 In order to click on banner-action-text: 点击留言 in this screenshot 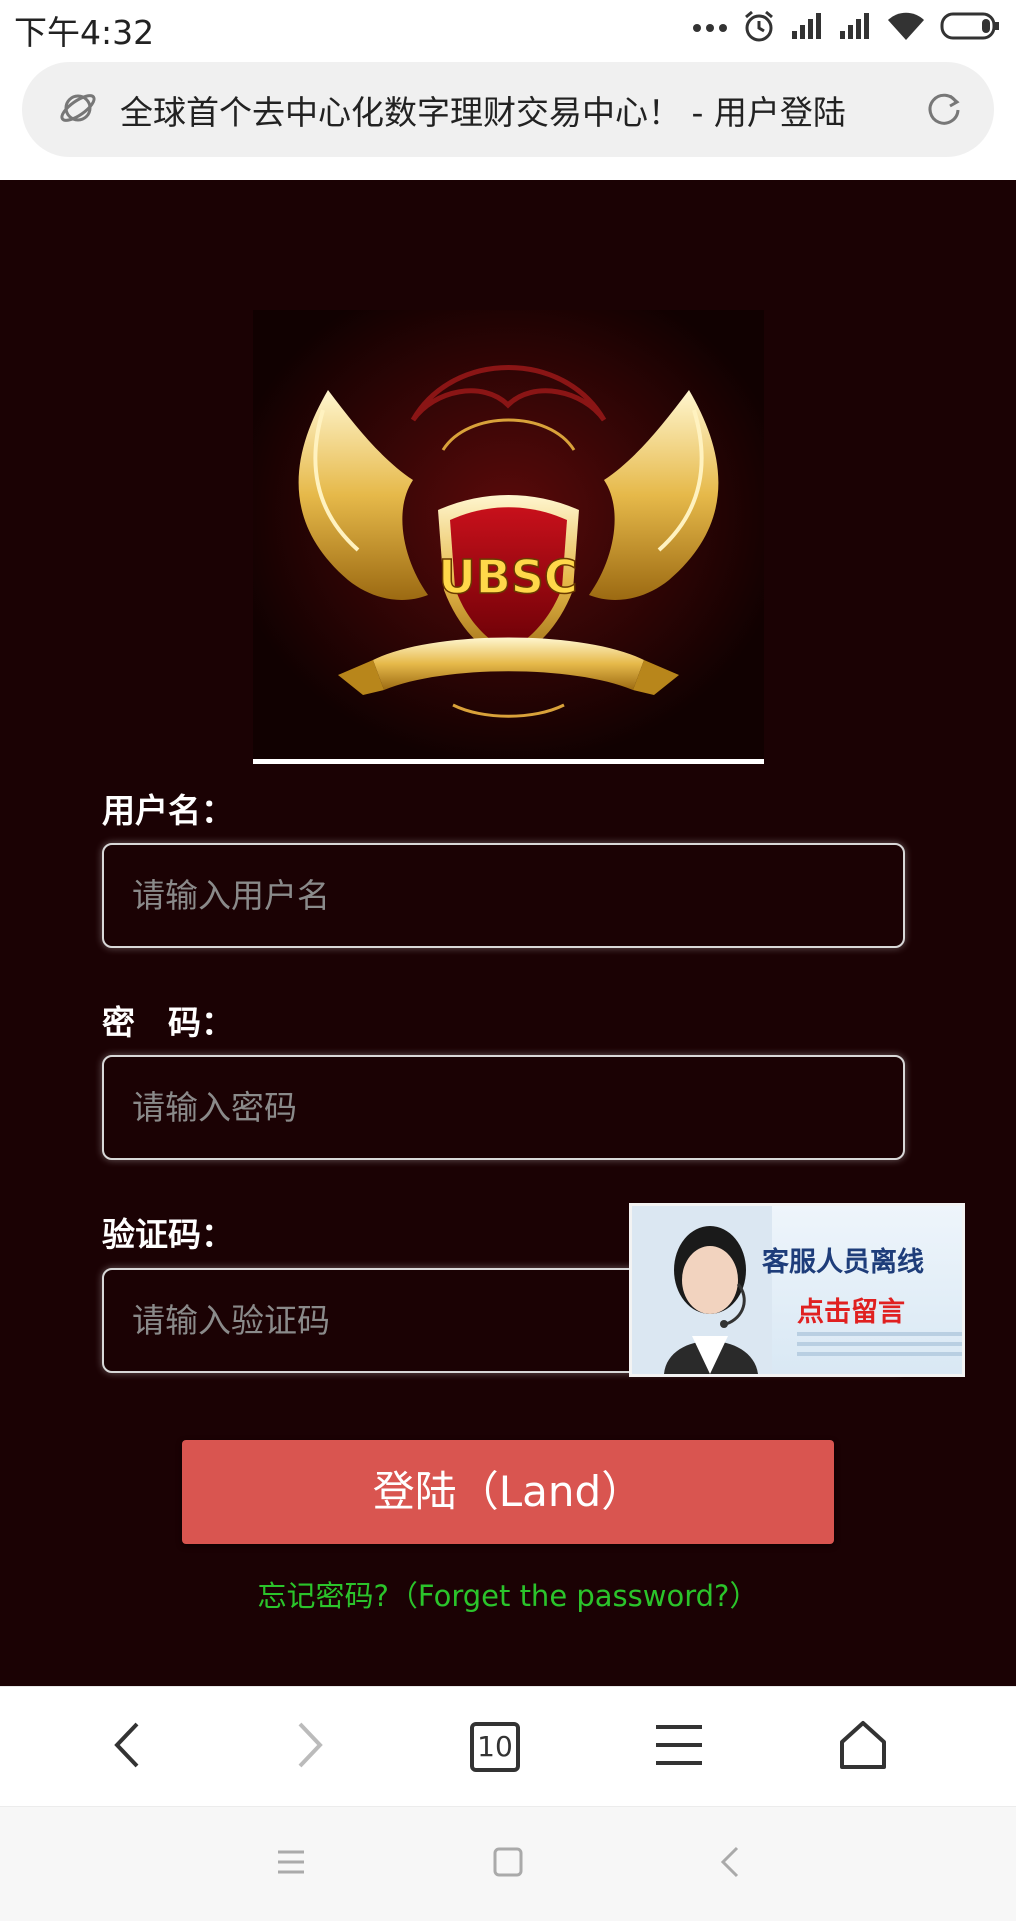, I will do `click(851, 1312)`.